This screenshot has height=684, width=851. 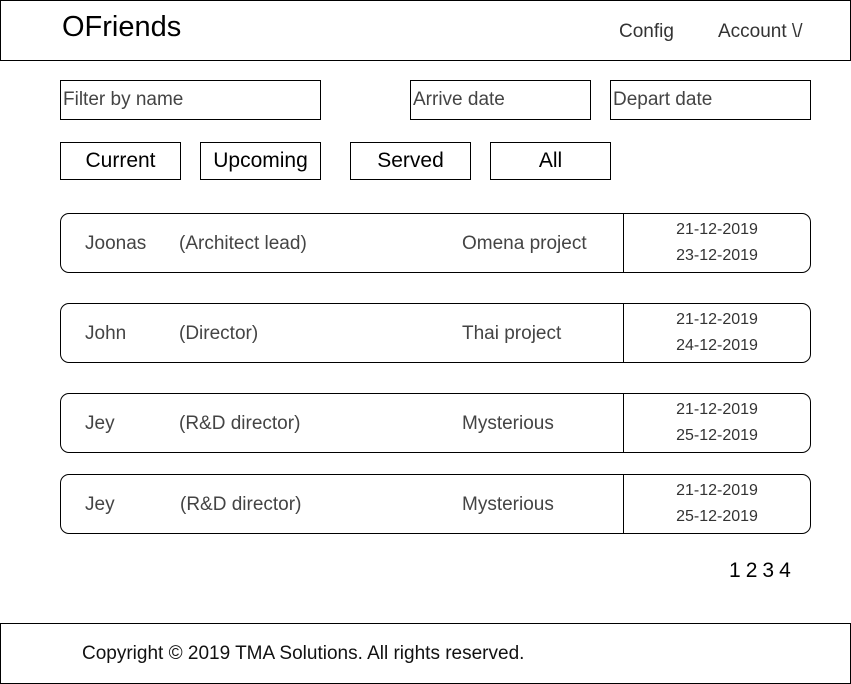 I want to click on visitor-project: Omena project, so click(x=524, y=243).